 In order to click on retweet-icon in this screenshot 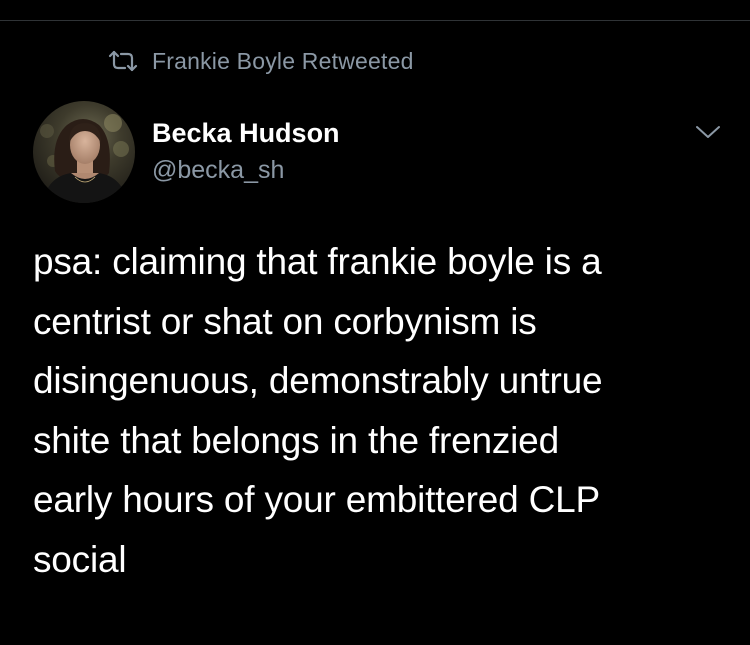, I will do `click(123, 61)`.